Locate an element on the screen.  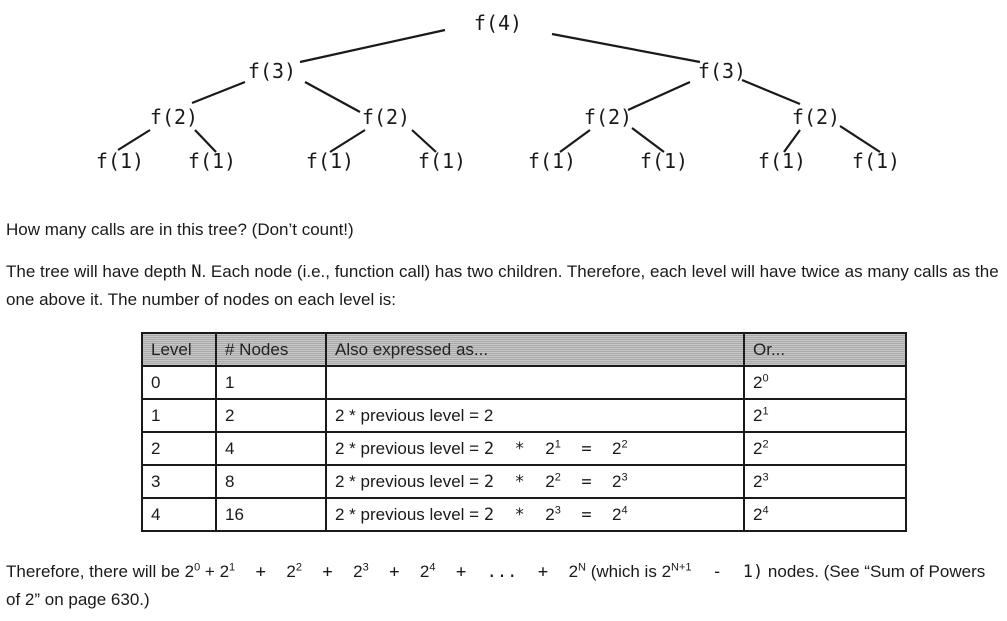
sum-operator: + ... + is located at coordinates (502, 572).